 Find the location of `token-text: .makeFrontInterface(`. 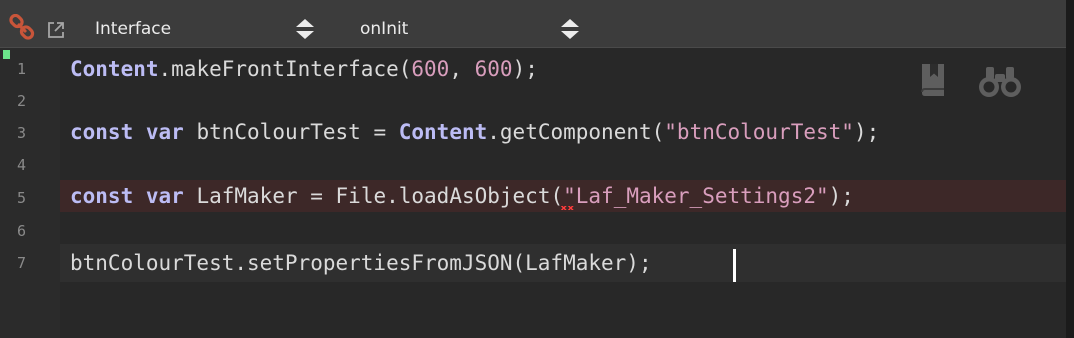

token-text: .makeFrontInterface( is located at coordinates (285, 69).